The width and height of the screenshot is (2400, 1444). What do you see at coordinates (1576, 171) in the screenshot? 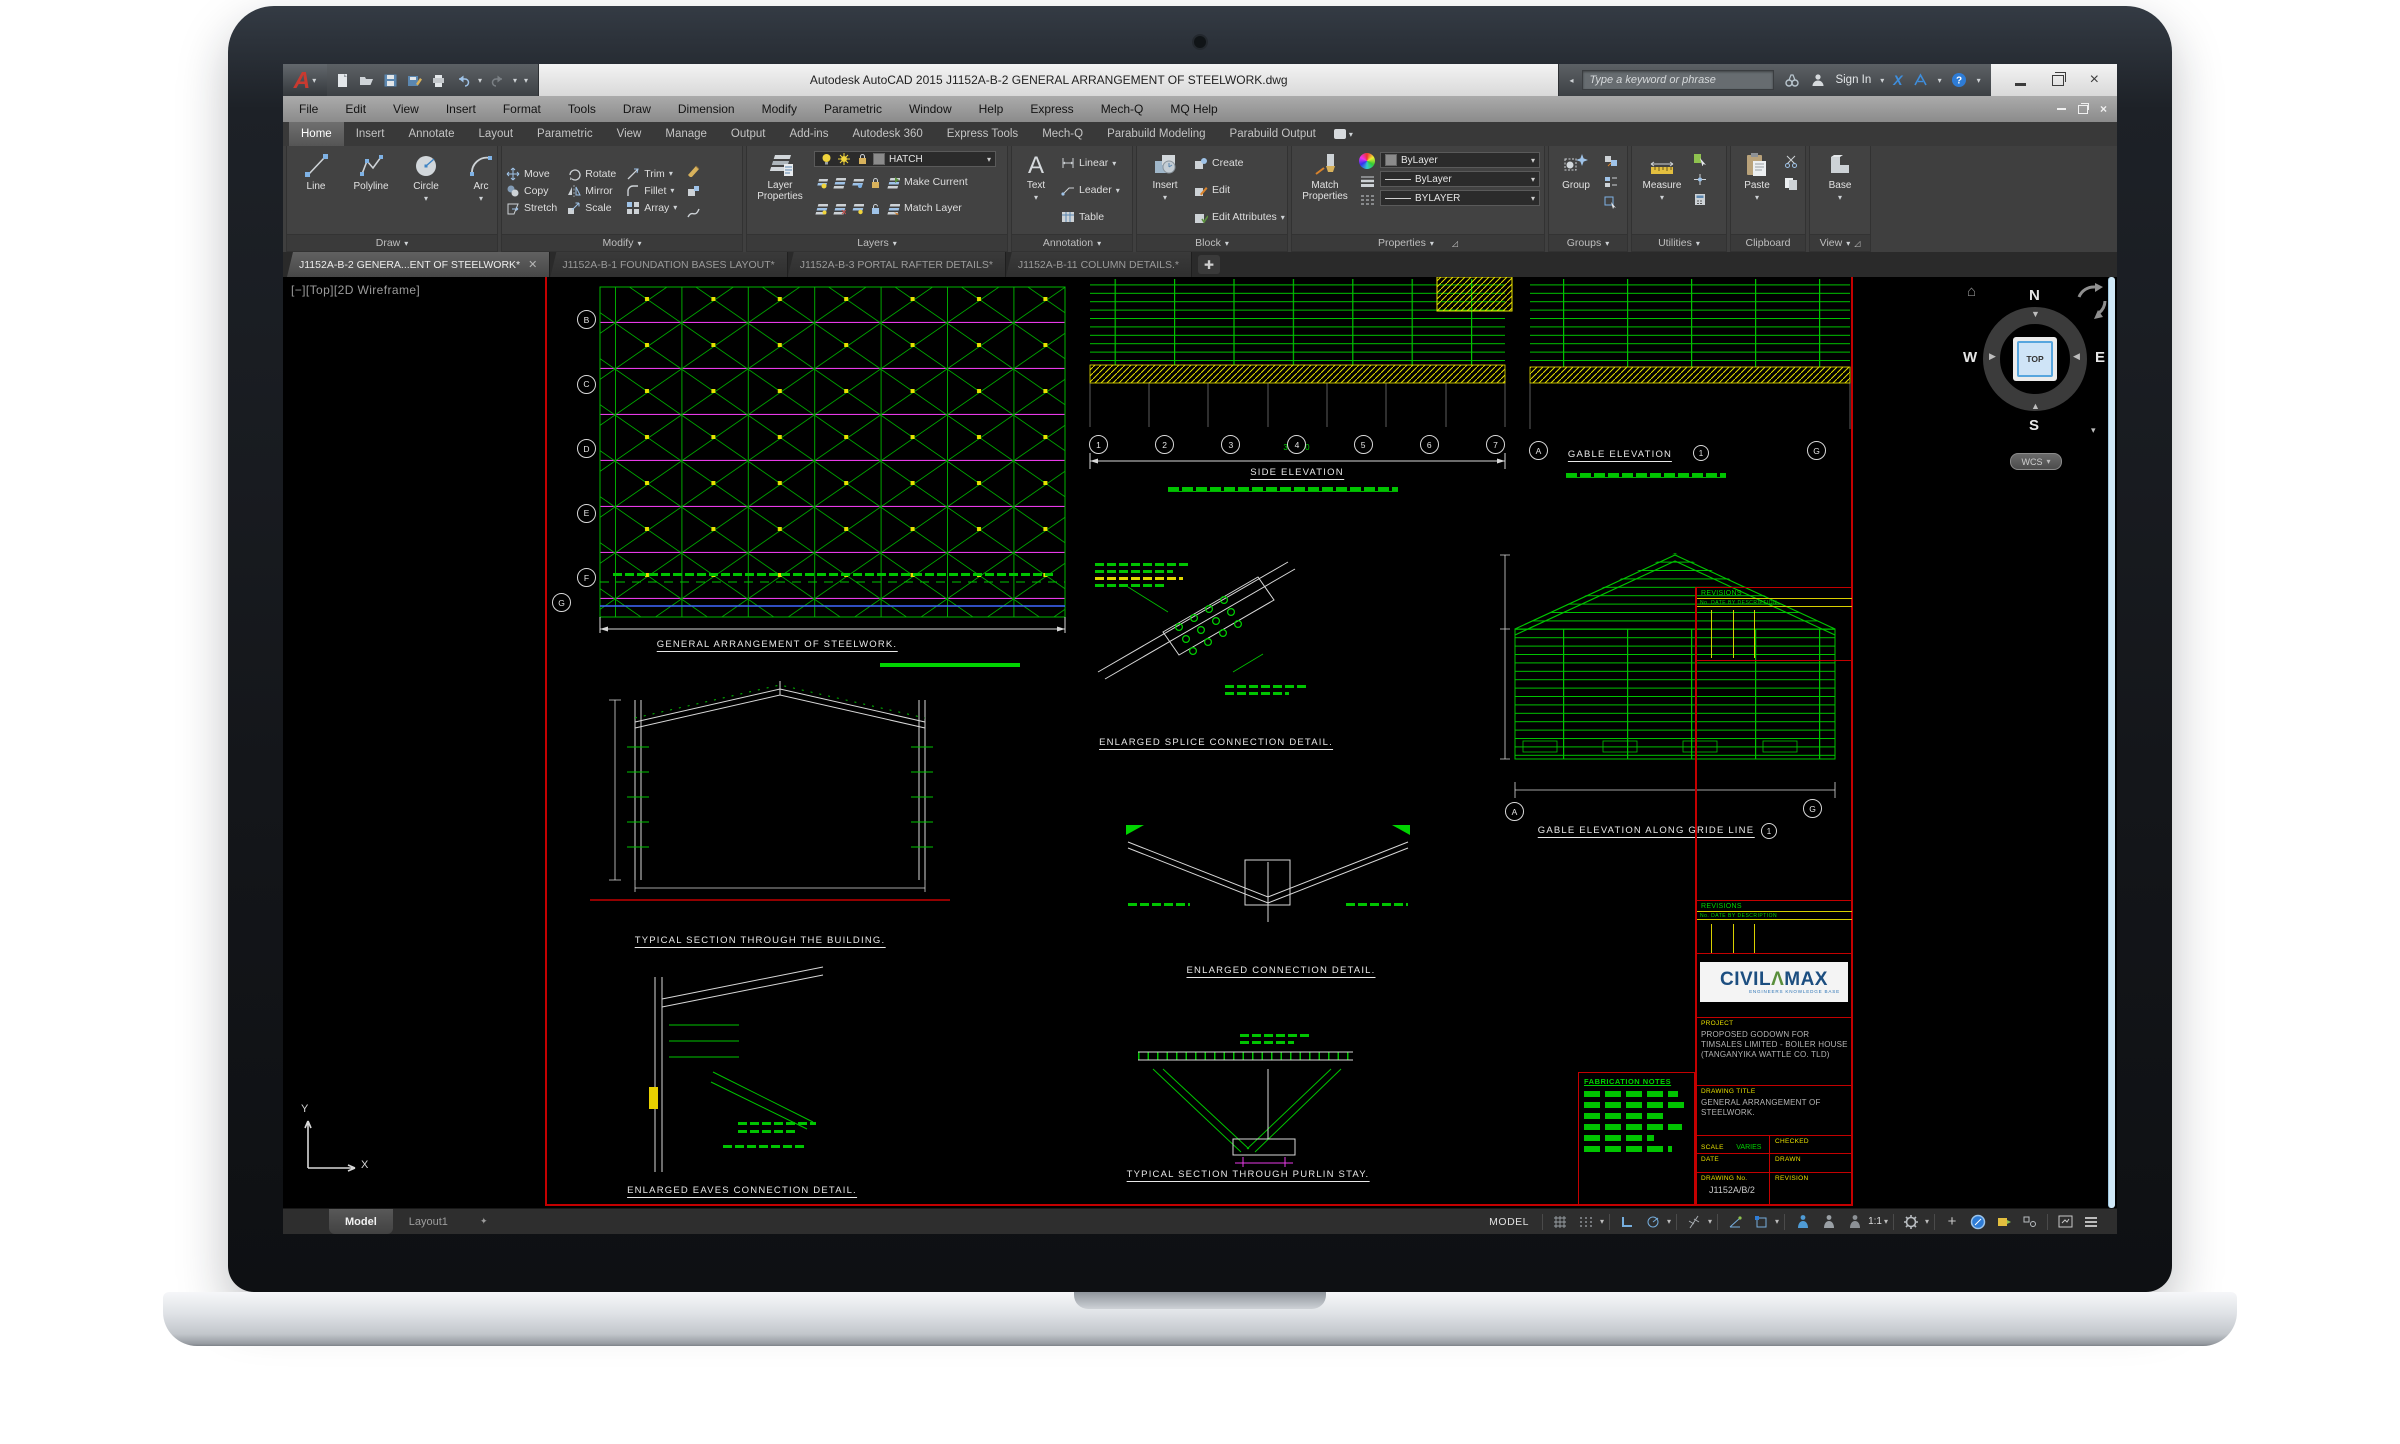
I see `group-button: Group` at bounding box center [1576, 171].